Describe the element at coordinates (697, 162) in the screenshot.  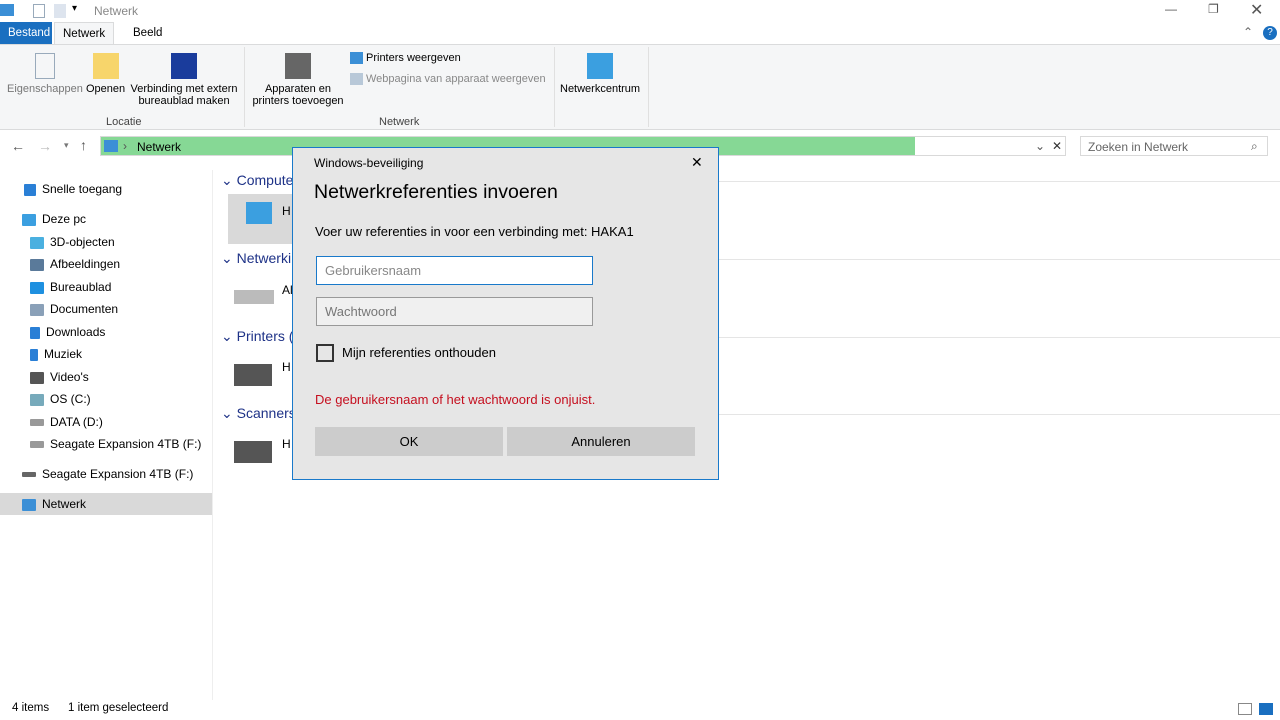
I see `dialog-close-button: ✕` at that location.